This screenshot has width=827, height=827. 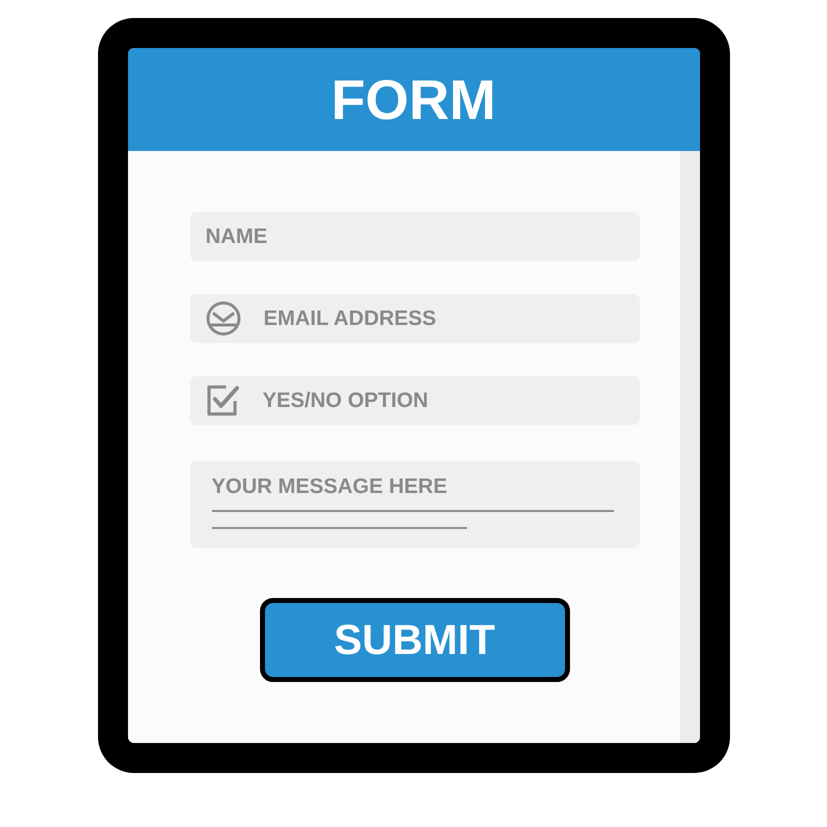 What do you see at coordinates (413, 100) in the screenshot?
I see `form-title: FORM` at bounding box center [413, 100].